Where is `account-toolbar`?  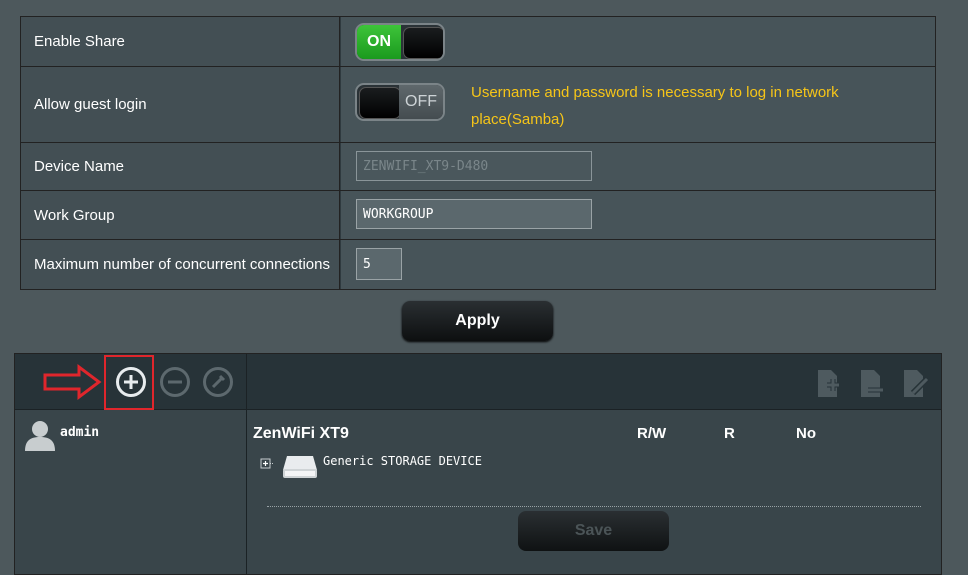
account-toolbar is located at coordinates (478, 382).